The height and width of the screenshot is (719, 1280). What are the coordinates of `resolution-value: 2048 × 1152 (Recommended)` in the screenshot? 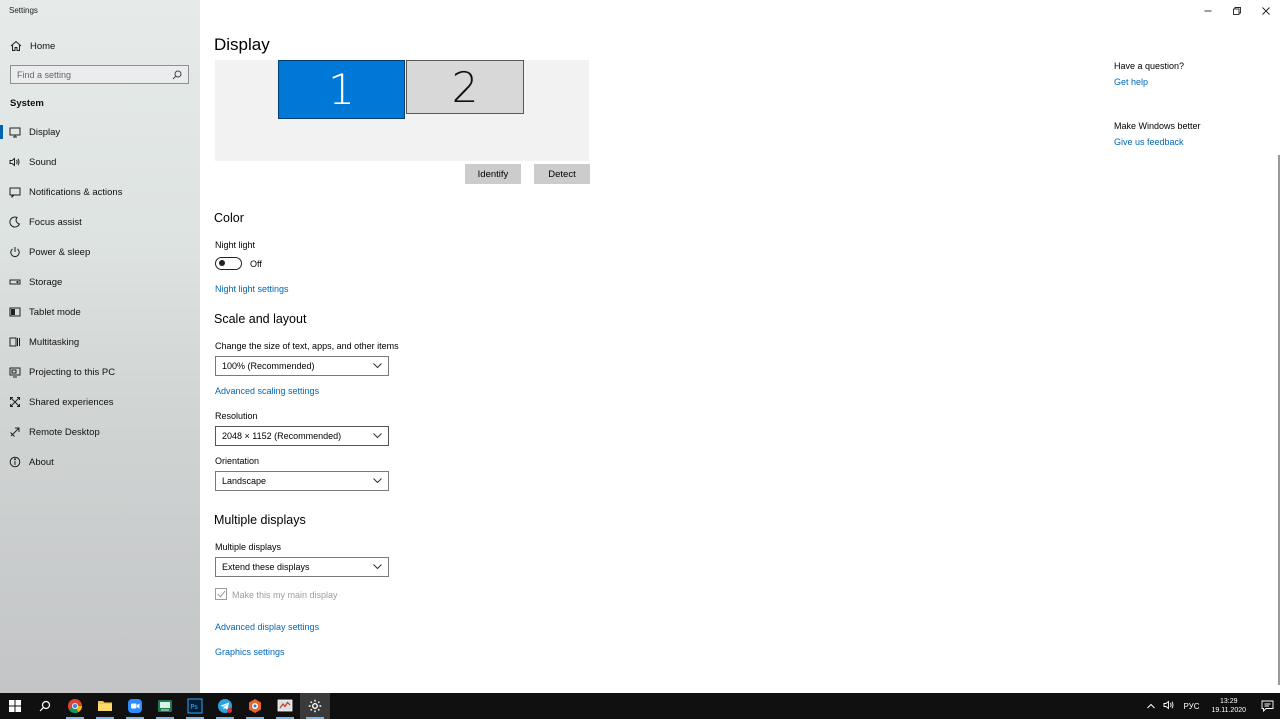 It's located at (282, 436).